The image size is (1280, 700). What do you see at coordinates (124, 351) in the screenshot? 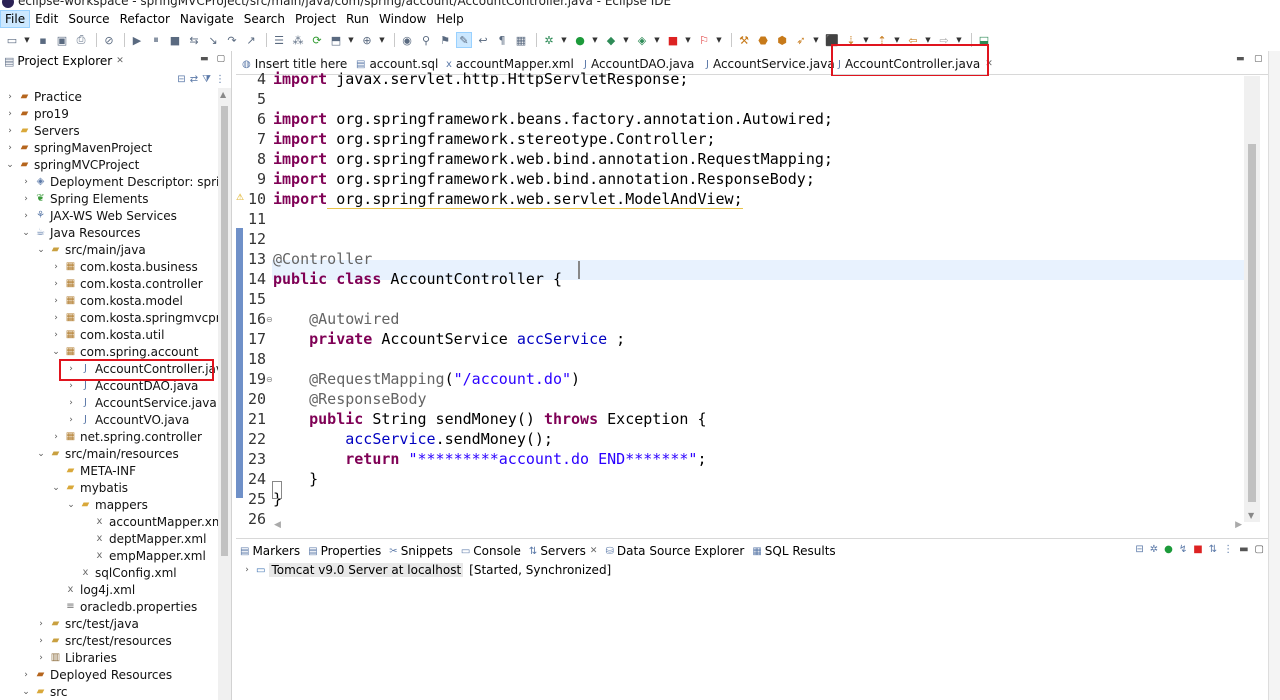
I see `tree-item: ⌄ ▦ com.spring.account` at bounding box center [124, 351].